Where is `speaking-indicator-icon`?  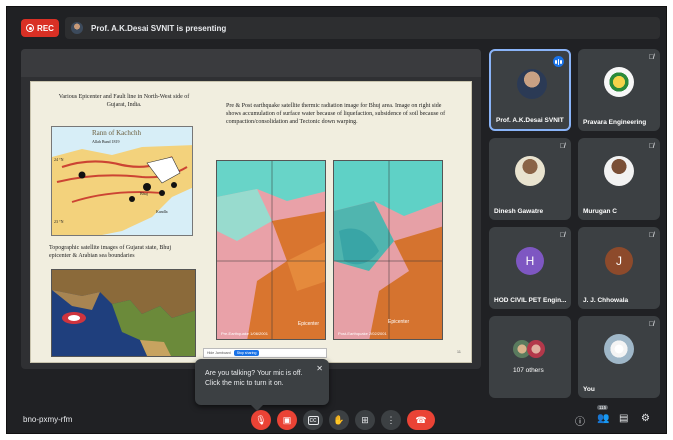
speaking-indicator-icon is located at coordinates (558, 61).